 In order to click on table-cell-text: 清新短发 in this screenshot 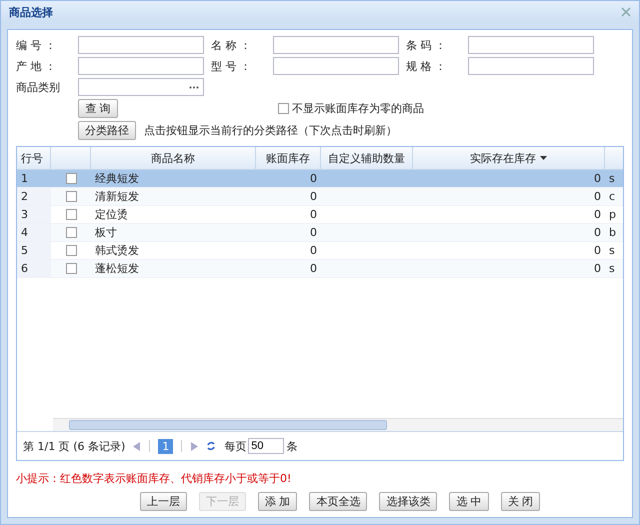, I will do `click(117, 197)`.